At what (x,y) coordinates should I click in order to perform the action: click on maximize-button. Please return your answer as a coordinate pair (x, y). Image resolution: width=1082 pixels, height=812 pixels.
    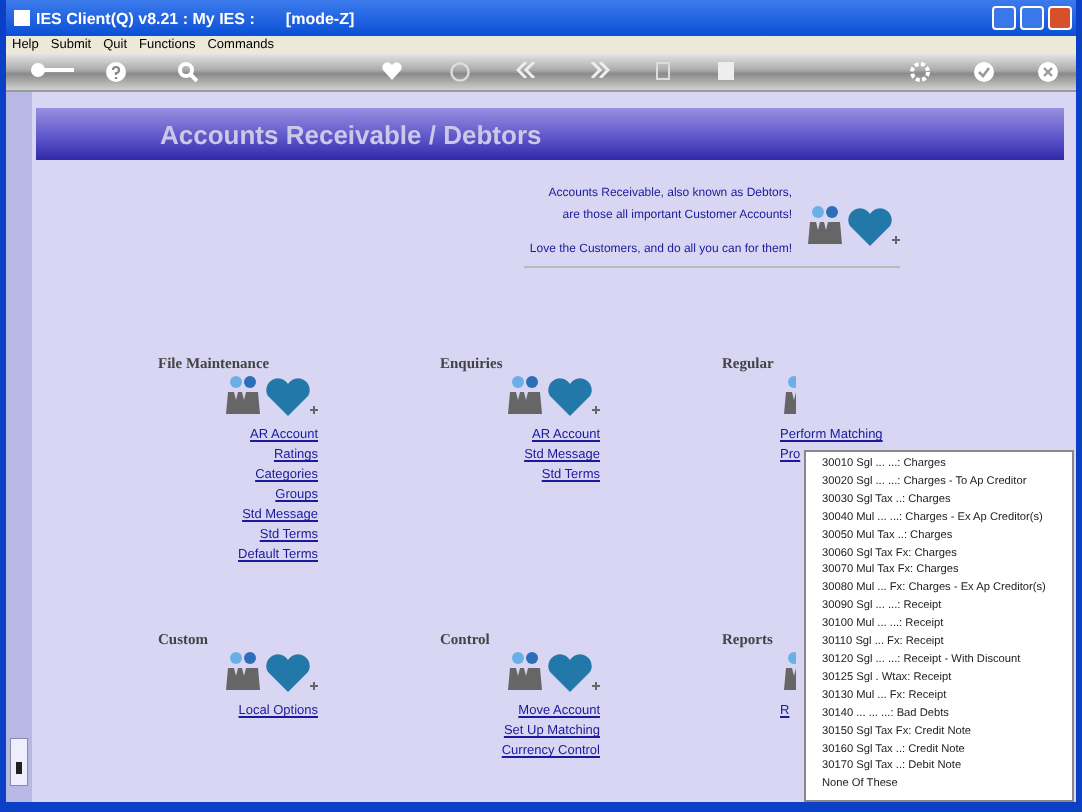
    Looking at the image, I should click on (1032, 18).